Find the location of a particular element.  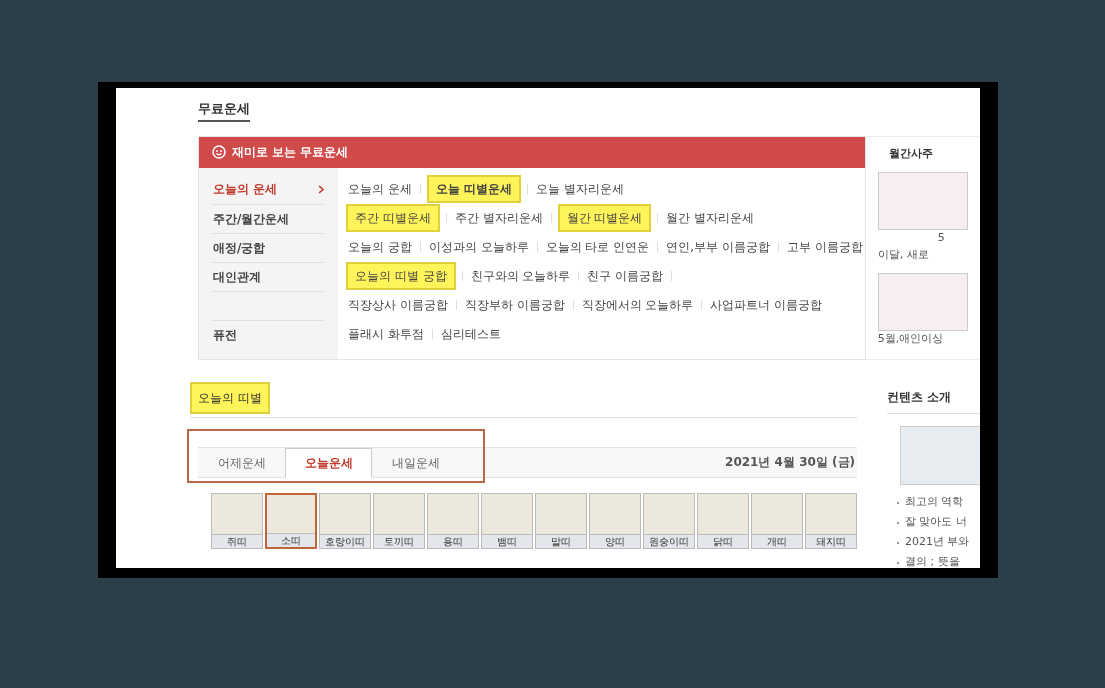

zodiac-button: 말띠 is located at coordinates (561, 520).